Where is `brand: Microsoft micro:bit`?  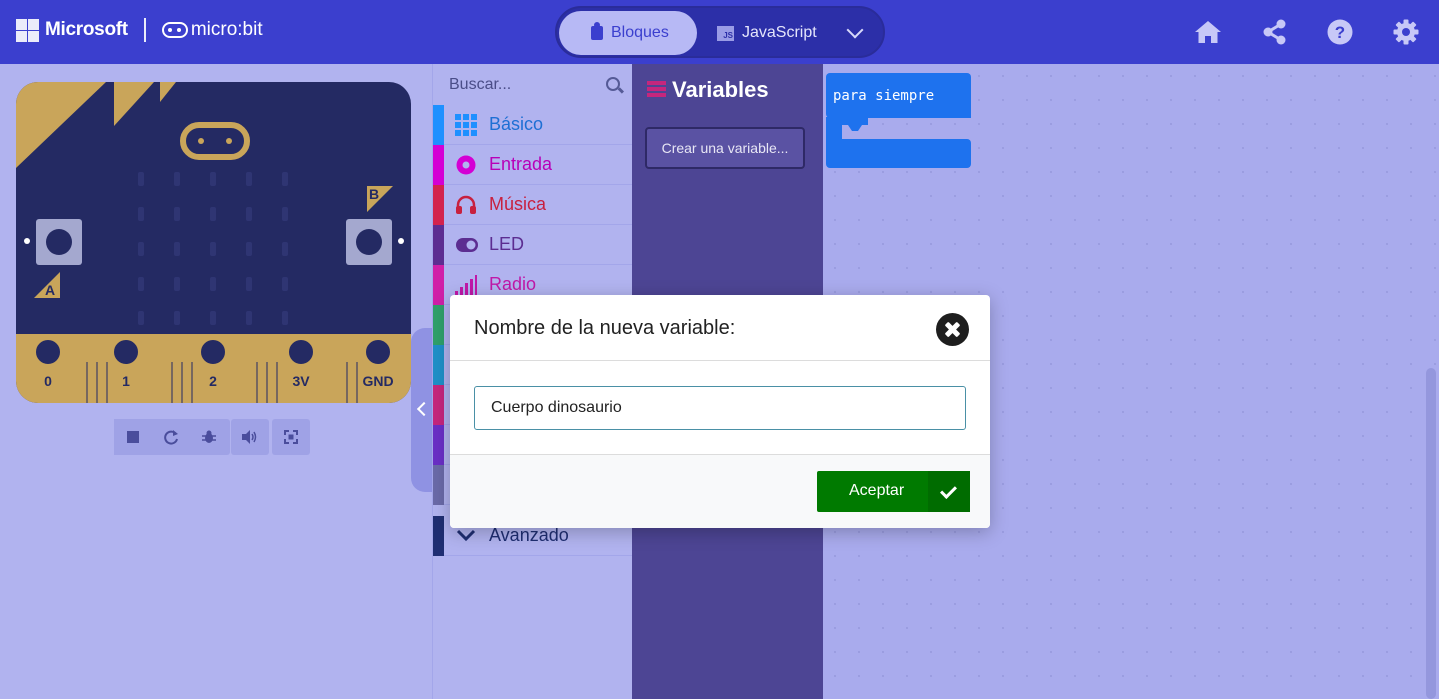
brand: Microsoft micro:bit is located at coordinates (139, 30).